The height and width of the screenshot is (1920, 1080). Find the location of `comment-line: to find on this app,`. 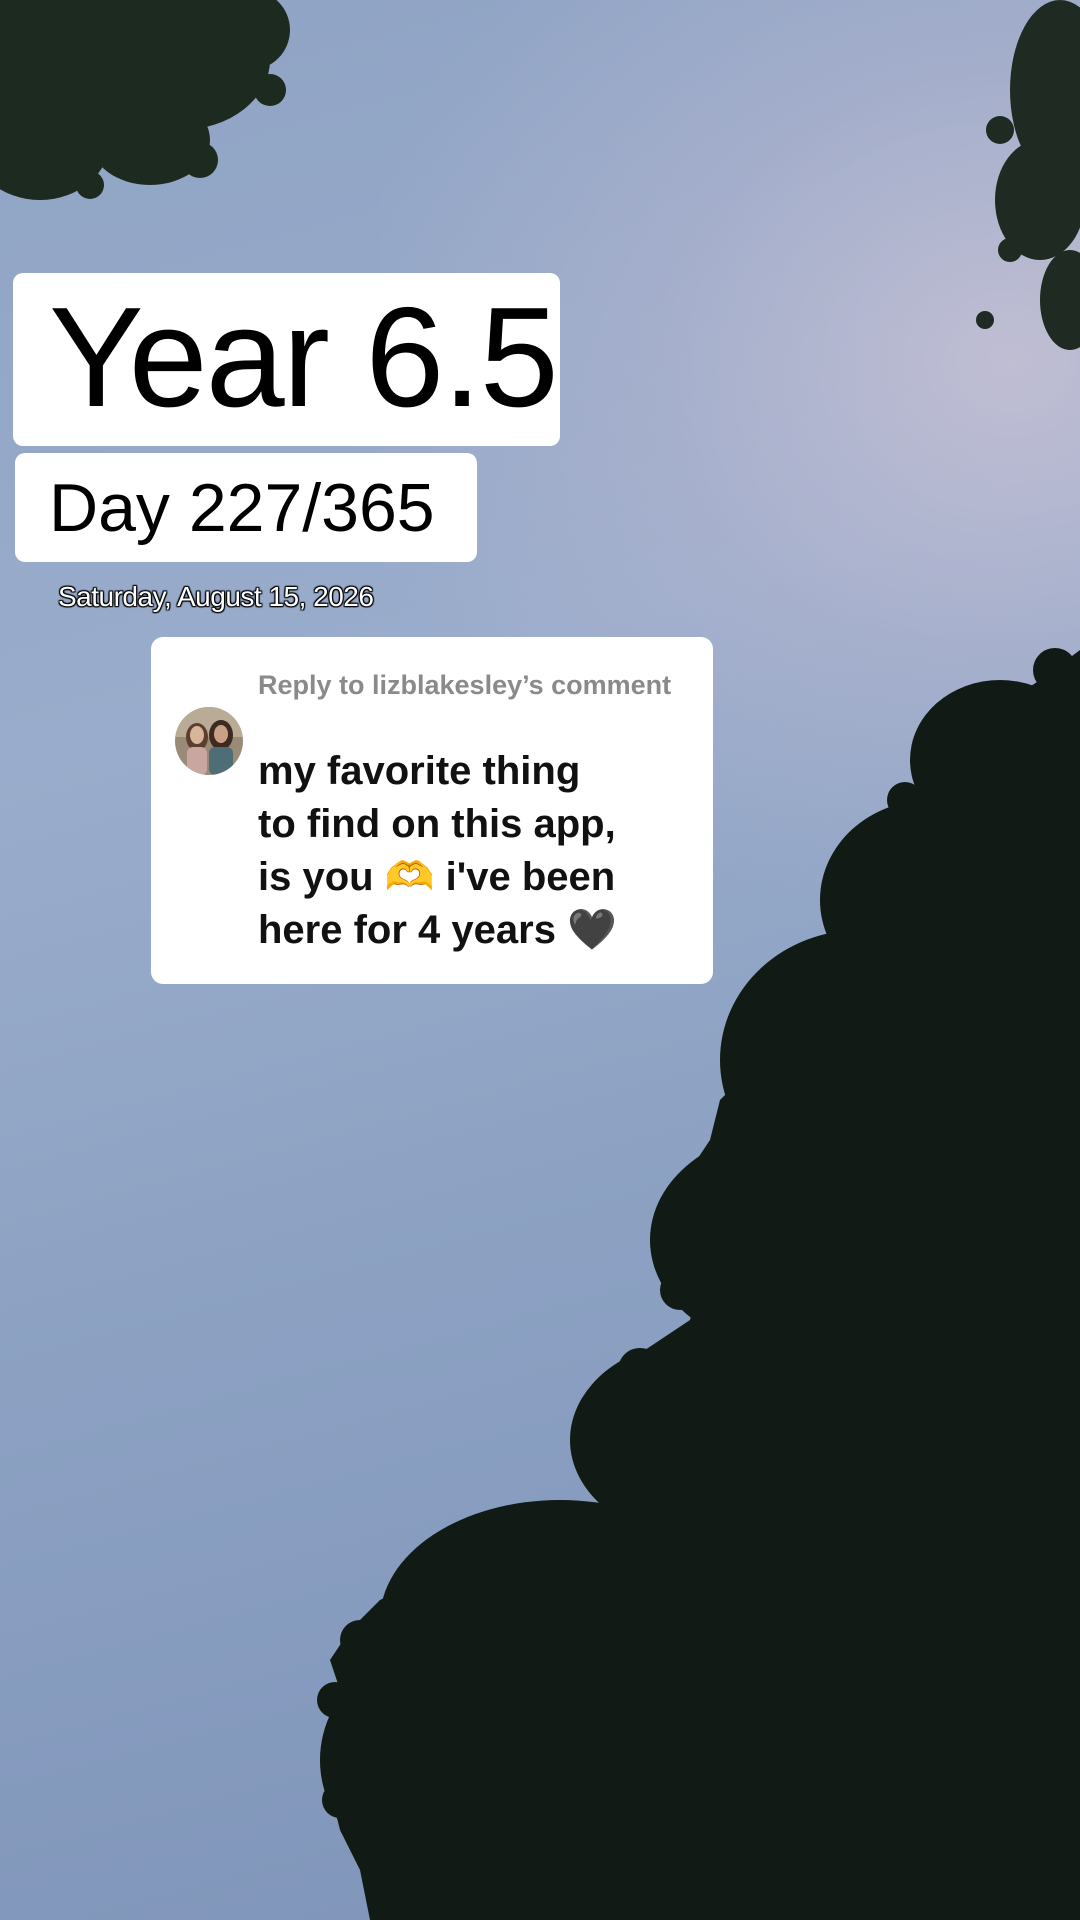

comment-line: to find on this app, is located at coordinates (437, 824).